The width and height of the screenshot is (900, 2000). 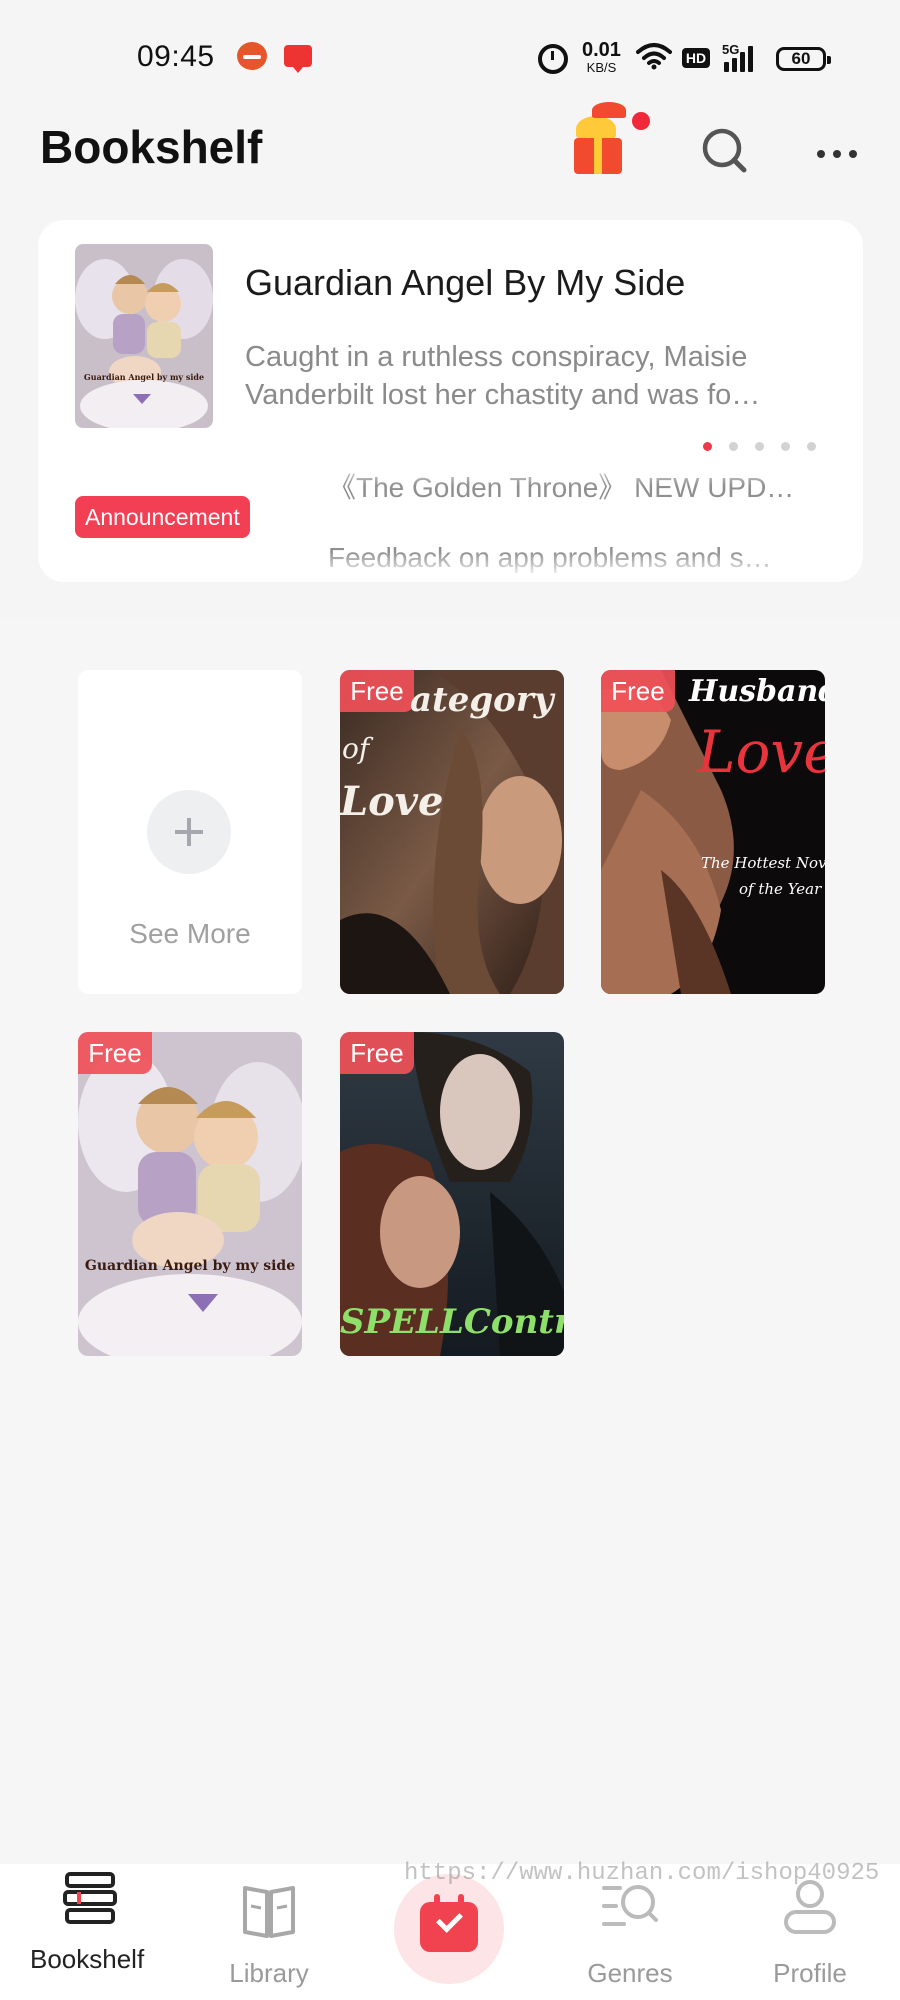 What do you see at coordinates (449, 1923) in the screenshot?
I see `check-in-calendar-icon` at bounding box center [449, 1923].